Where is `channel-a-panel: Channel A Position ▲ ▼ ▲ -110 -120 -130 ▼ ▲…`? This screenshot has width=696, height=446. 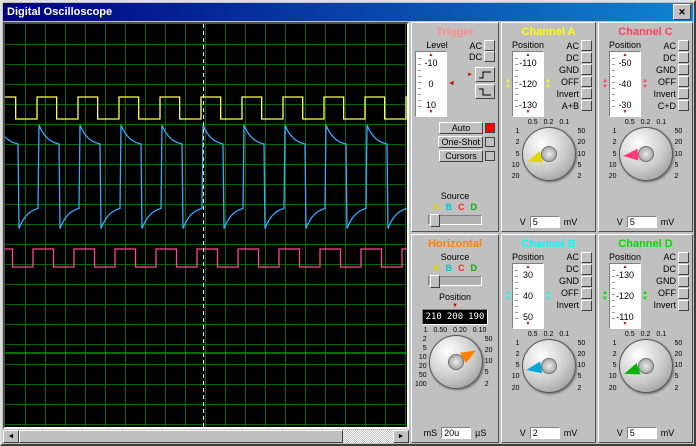 channel-a-panel: Channel A Position ▲ ▼ ▲ -110 -120 -130 ▼ ▲… is located at coordinates (548, 127).